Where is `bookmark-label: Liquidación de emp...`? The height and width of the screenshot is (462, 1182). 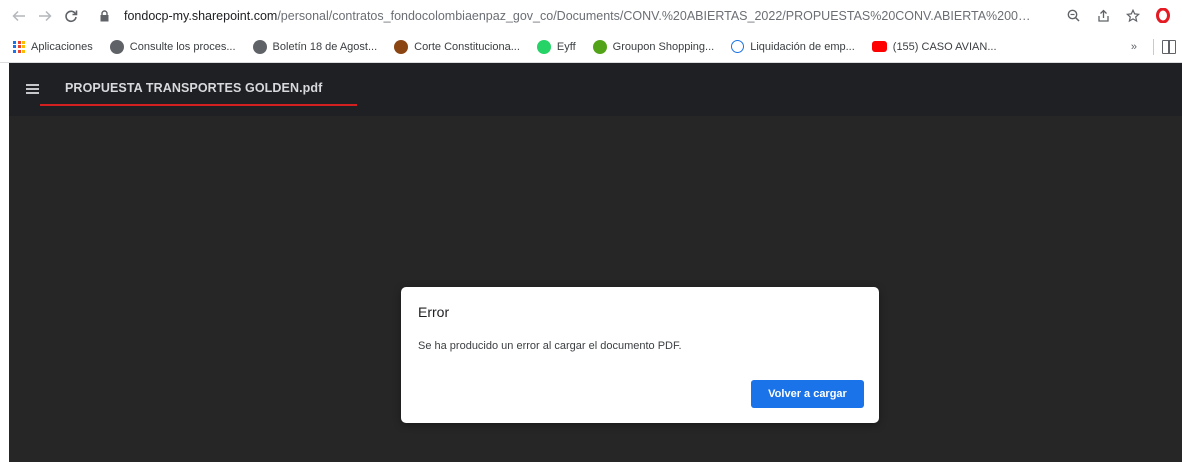
bookmark-label: Liquidación de emp... is located at coordinates (802, 46).